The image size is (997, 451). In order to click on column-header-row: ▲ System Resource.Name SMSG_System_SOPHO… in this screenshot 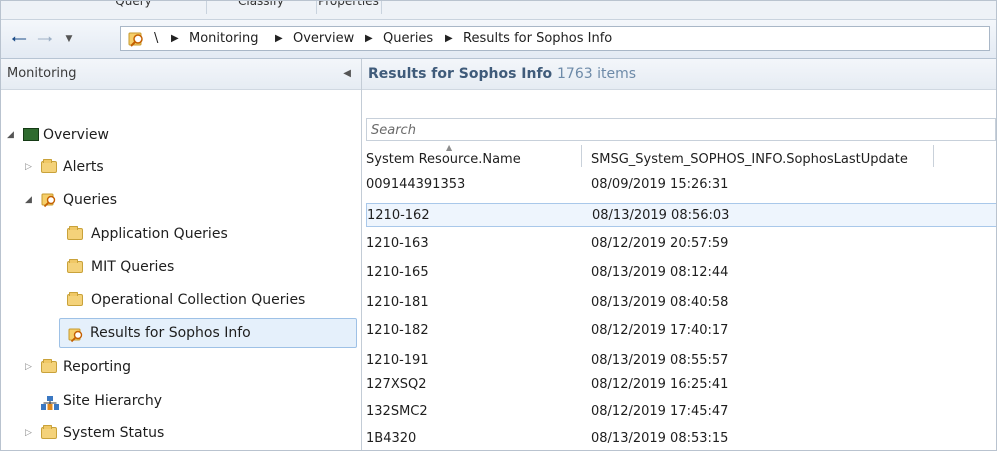, I will do `click(681, 156)`.